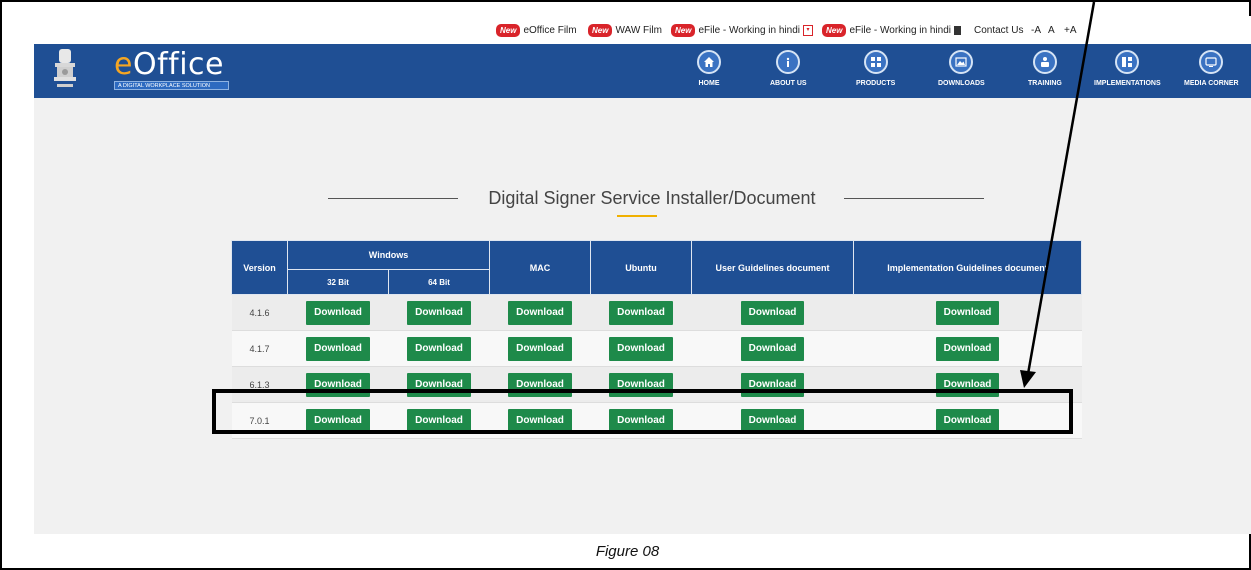 This screenshot has width=1251, height=570. Describe the element at coordinates (788, 62) in the screenshot. I see `info-icon` at that location.